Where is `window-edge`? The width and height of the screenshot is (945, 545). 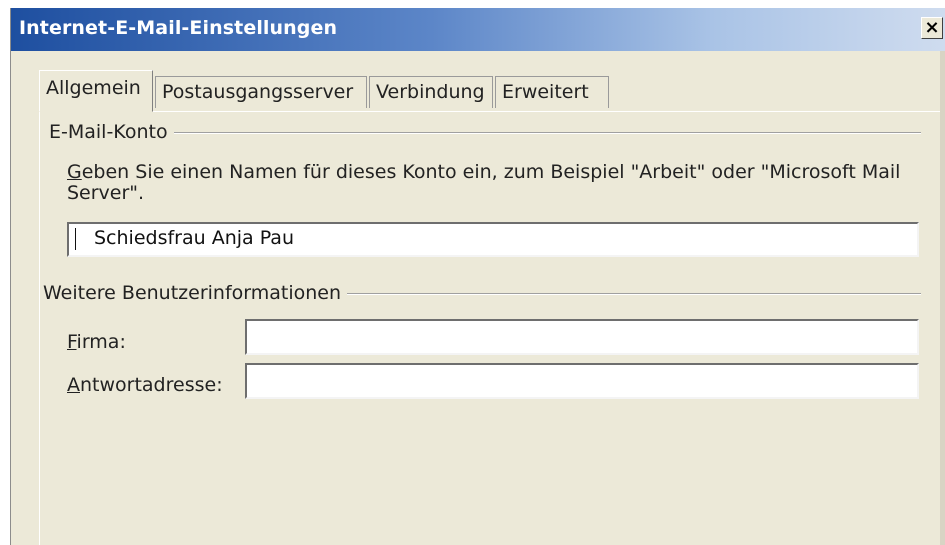 window-edge is located at coordinates (942, 298).